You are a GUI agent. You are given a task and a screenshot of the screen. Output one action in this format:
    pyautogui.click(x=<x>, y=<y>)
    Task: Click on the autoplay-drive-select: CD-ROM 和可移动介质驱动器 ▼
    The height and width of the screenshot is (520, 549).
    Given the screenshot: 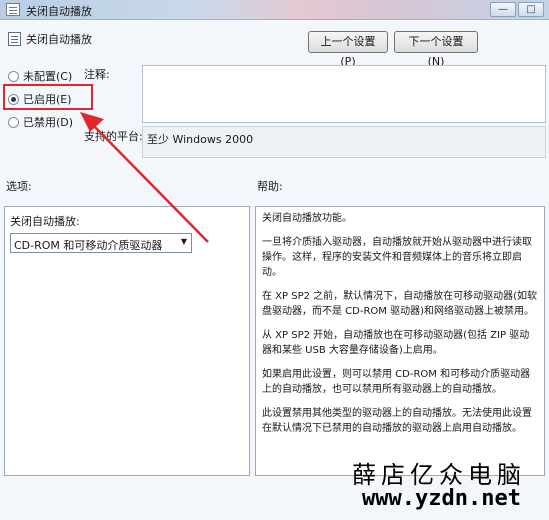 What is the action you would take?
    pyautogui.click(x=101, y=243)
    